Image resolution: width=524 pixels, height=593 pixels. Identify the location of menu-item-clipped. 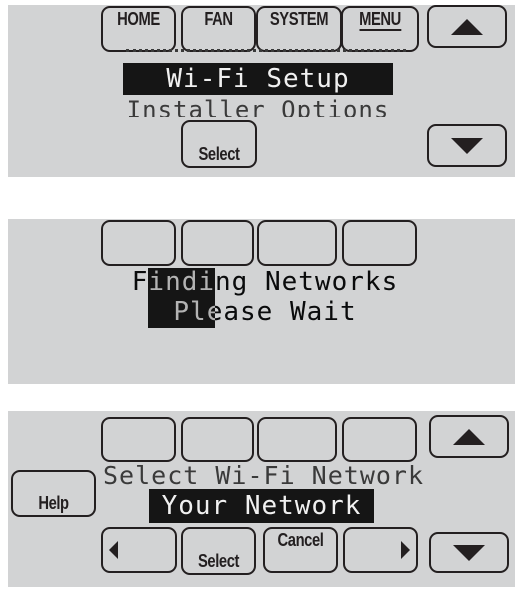
(266, 54).